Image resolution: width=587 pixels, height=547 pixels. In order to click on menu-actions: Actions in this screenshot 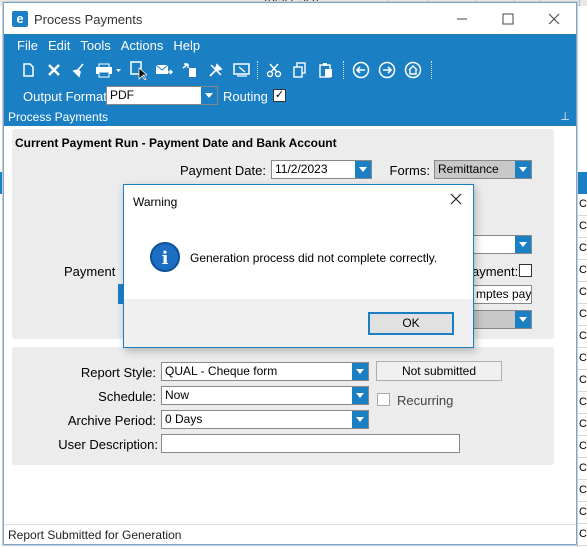, I will do `click(142, 45)`.